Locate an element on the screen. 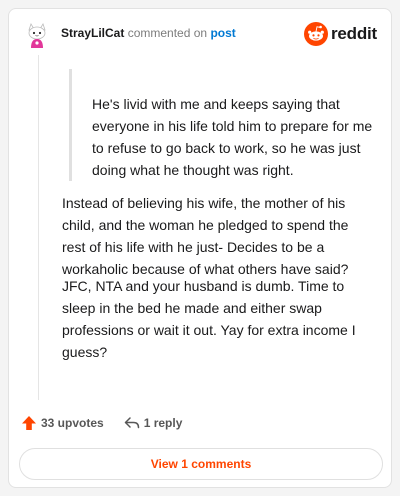 This screenshot has width=400, height=496. snoo-avatar-icon is located at coordinates (37, 35).